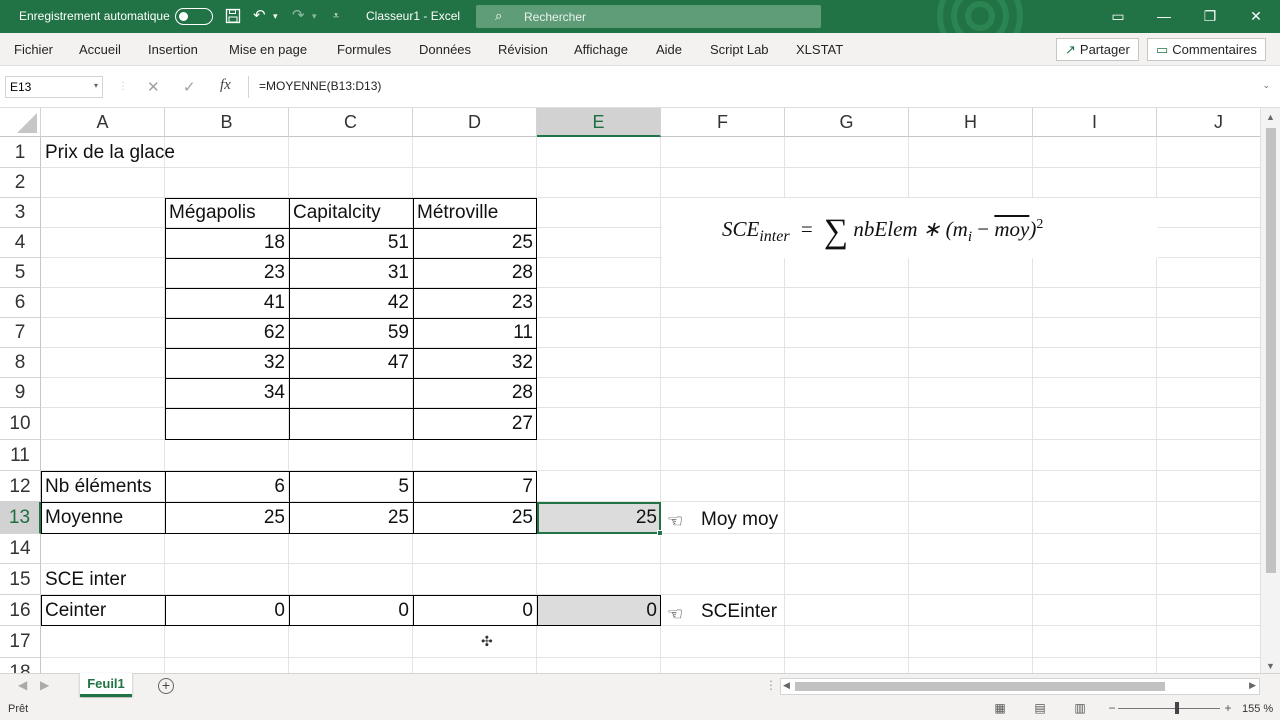 The width and height of the screenshot is (1280, 720). Describe the element at coordinates (599, 518) in the screenshot. I see `cell-e13: 25` at that location.